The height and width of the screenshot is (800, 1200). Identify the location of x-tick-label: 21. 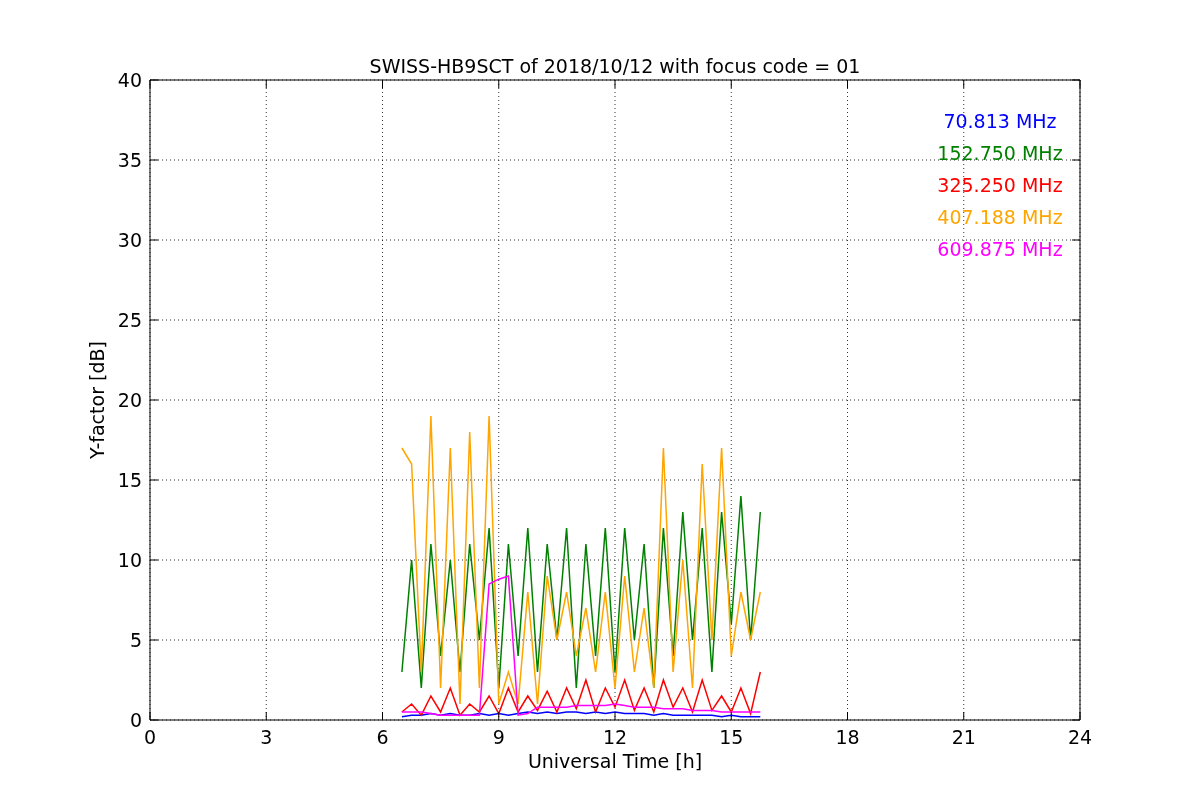
(963, 737).